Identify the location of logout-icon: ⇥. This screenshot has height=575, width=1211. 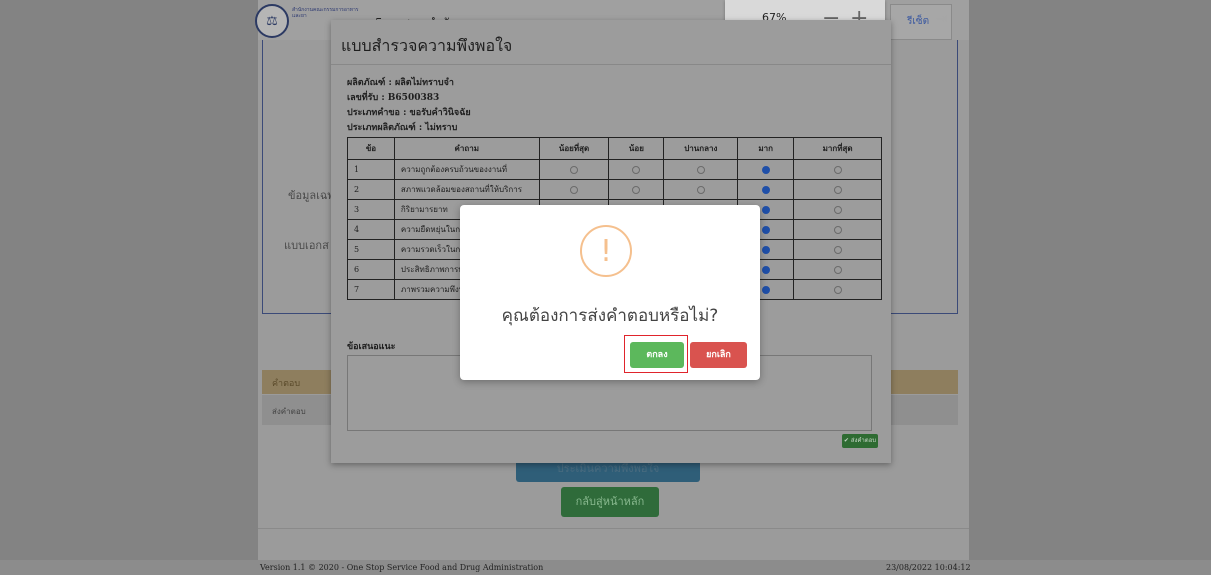
(942, 19).